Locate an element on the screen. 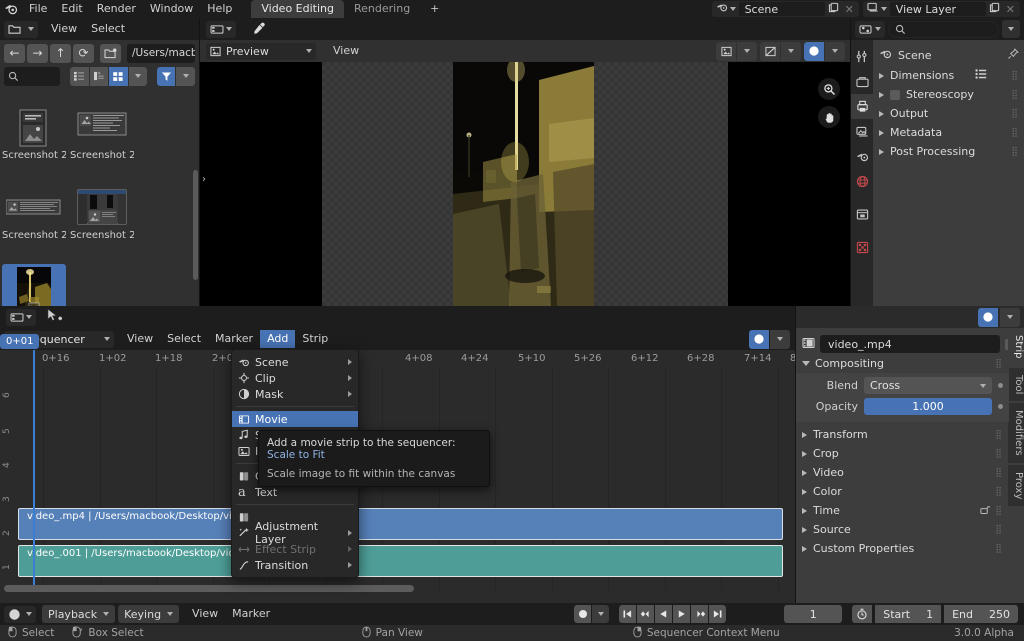  properties-tab-render is located at coordinates (862, 81).